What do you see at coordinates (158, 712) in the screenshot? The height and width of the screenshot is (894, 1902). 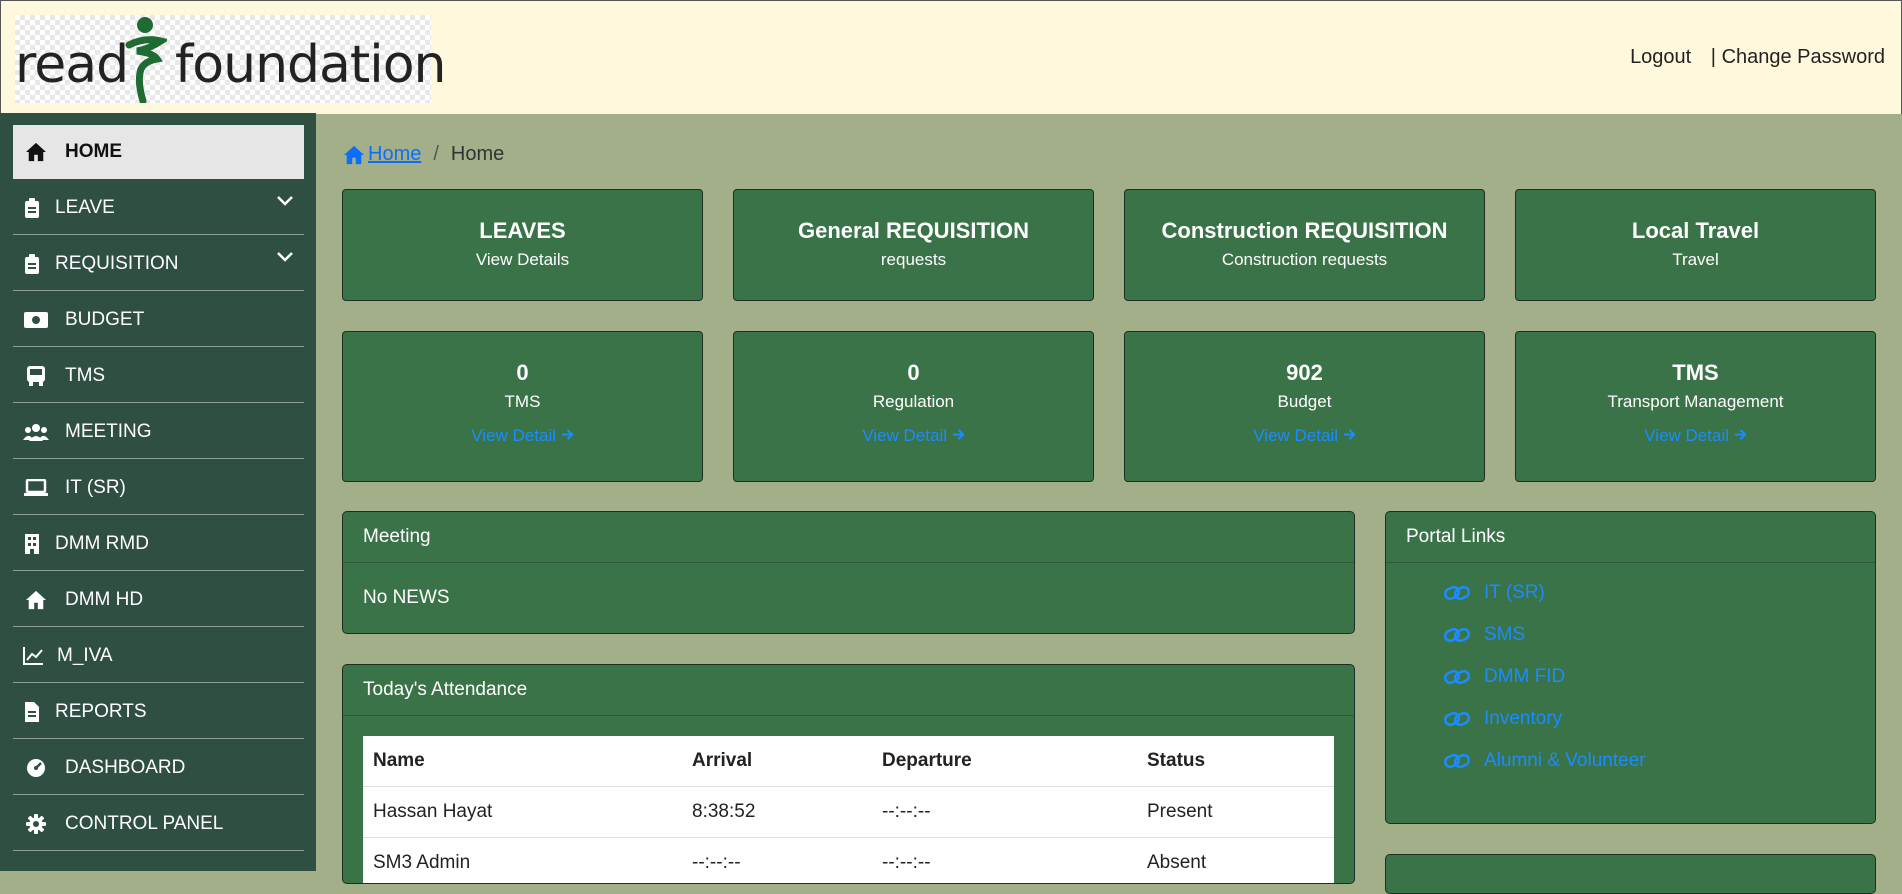 I see `sidebar-item-reports: REPORTS` at bounding box center [158, 712].